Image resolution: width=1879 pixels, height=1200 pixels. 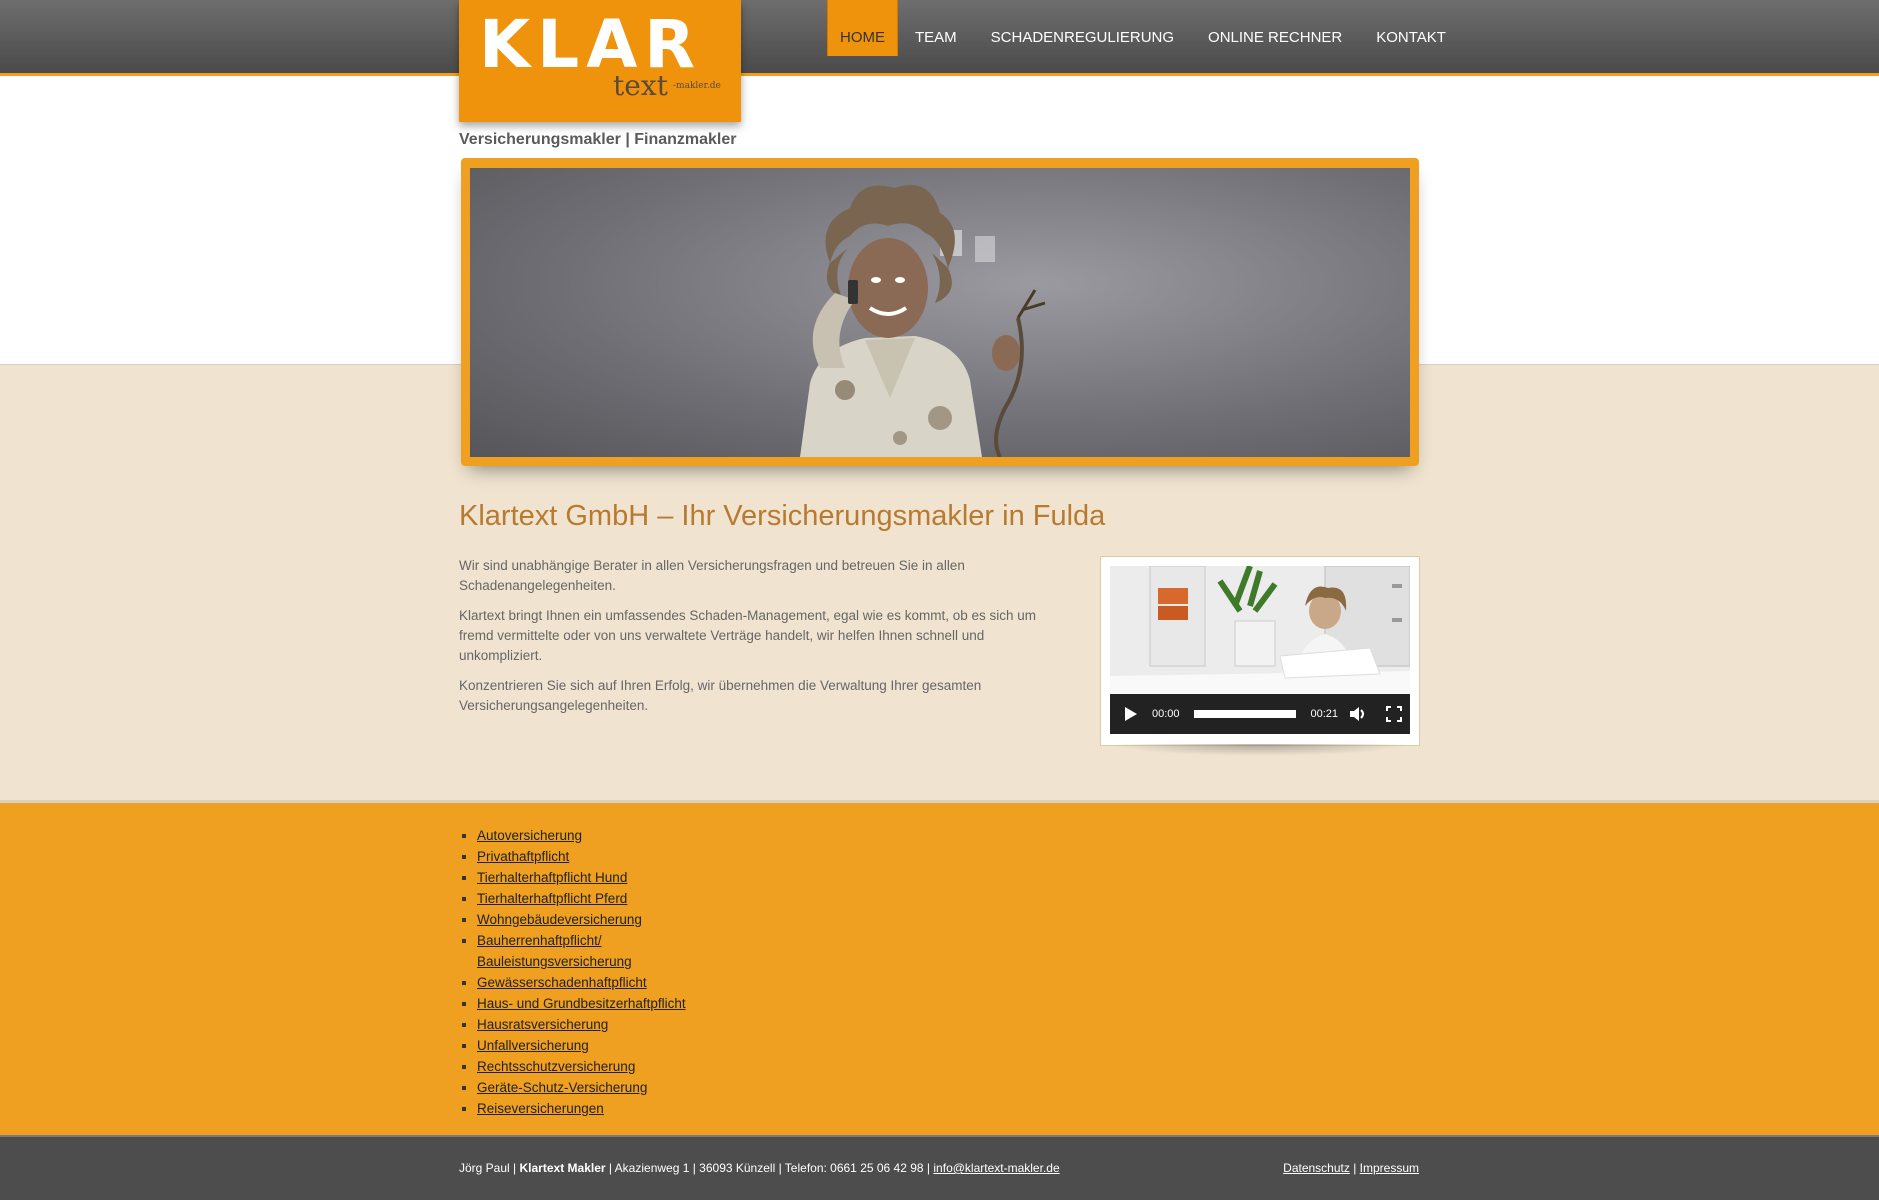 I want to click on logo-main-text: KLAR, so click(x=591, y=44).